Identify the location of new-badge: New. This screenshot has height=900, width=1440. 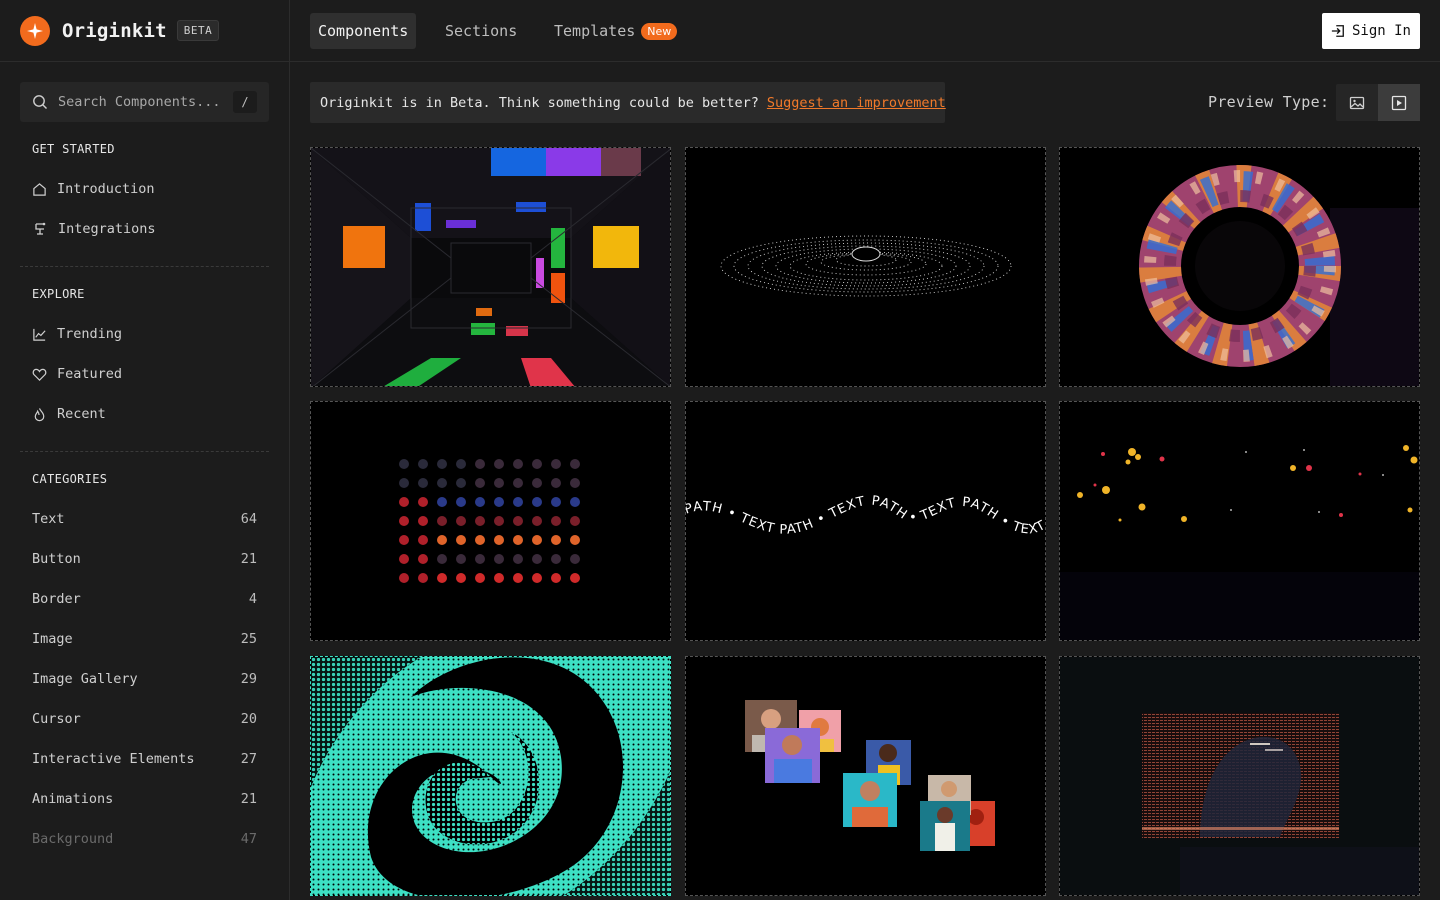
(659, 31).